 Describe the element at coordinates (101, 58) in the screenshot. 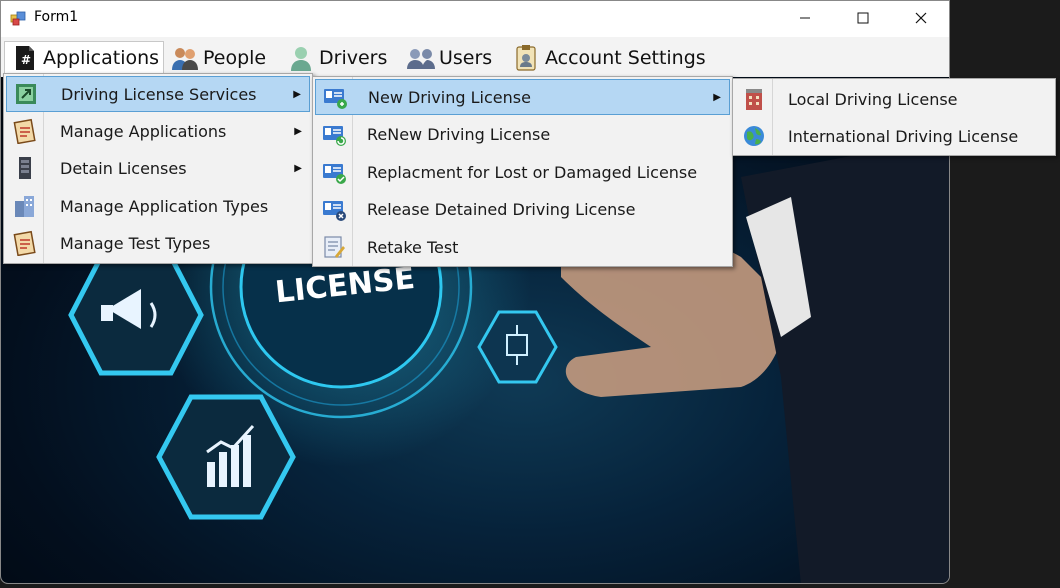

I see `menu-applications-label: Applications` at that location.